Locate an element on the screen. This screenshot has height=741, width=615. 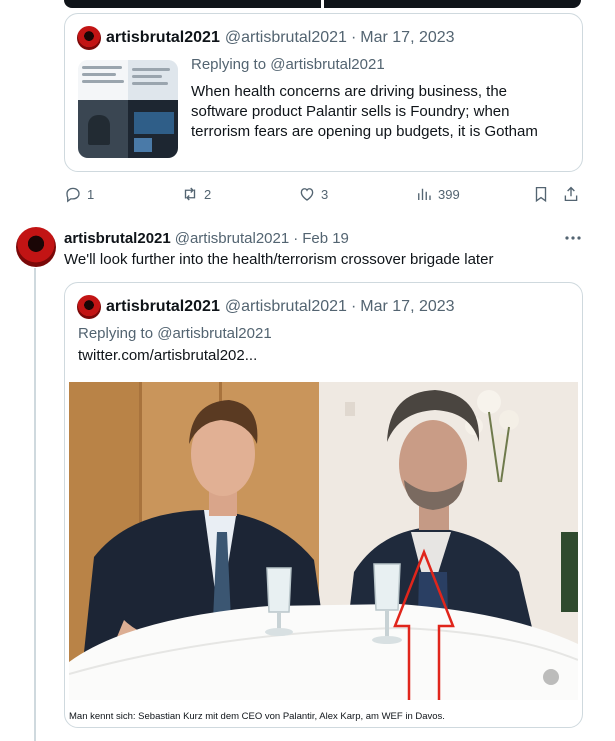
media-thumbnail is located at coordinates (128, 109).